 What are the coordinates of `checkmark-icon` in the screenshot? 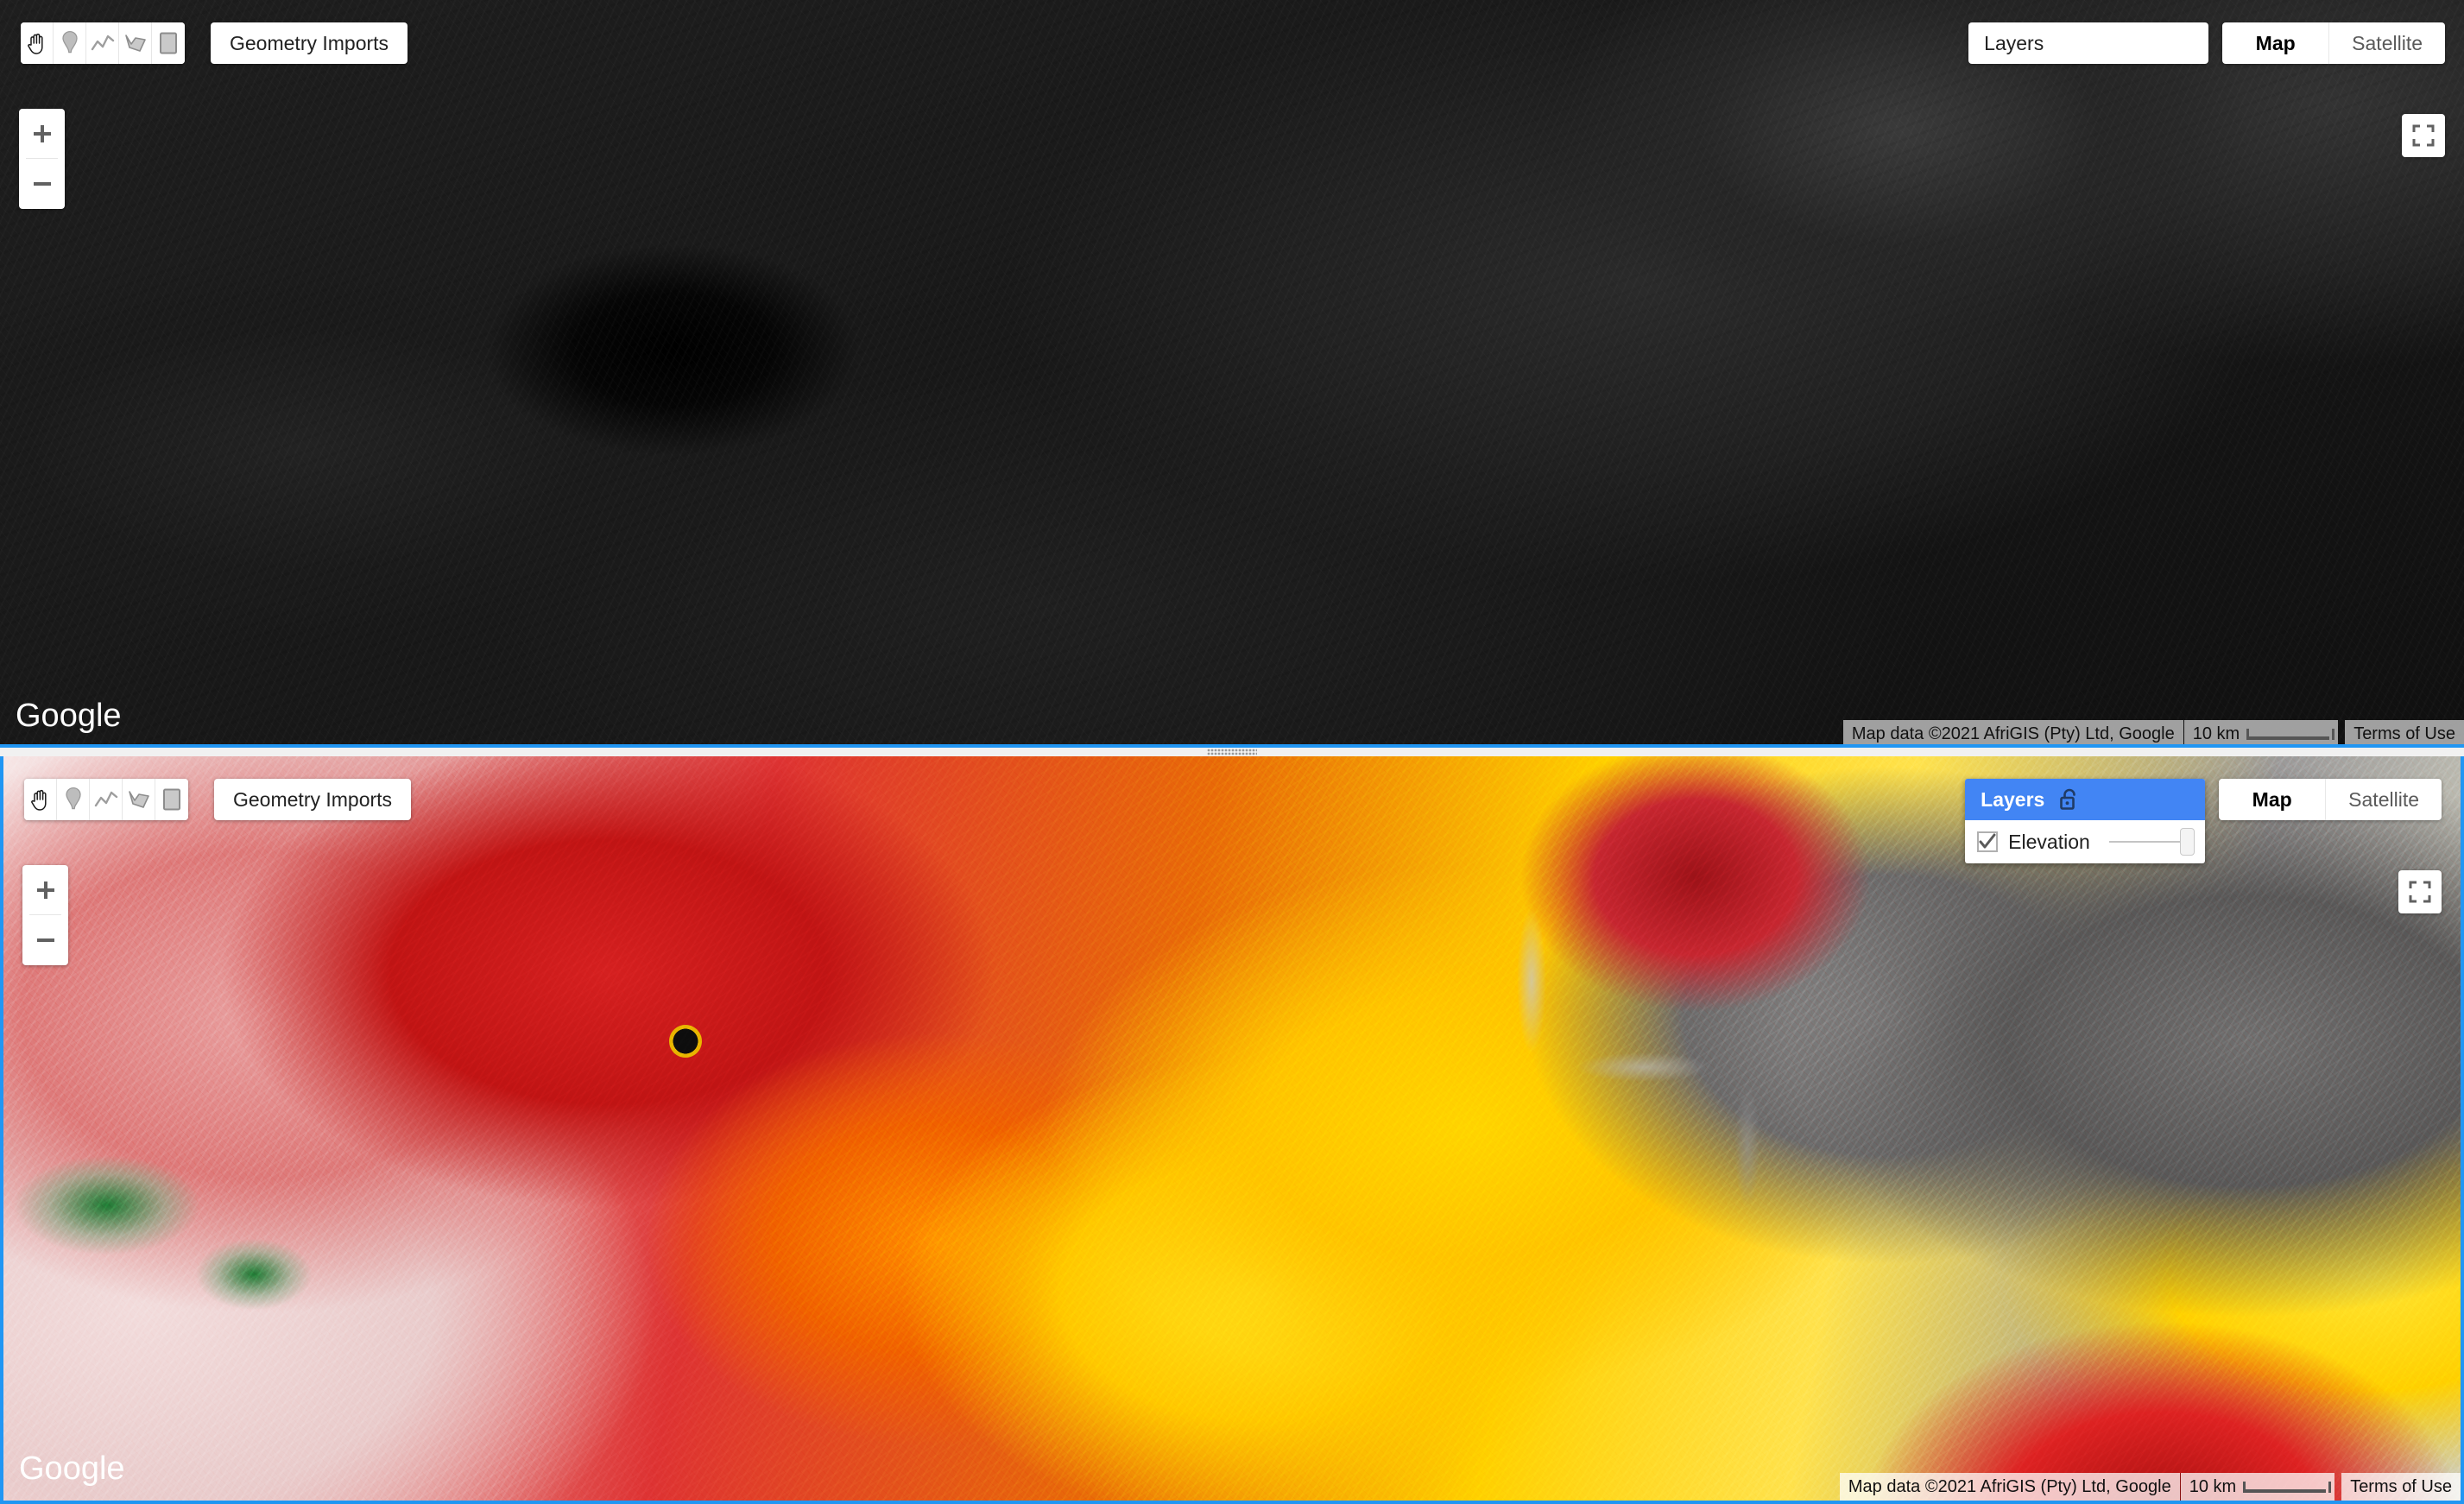 It's located at (1988, 841).